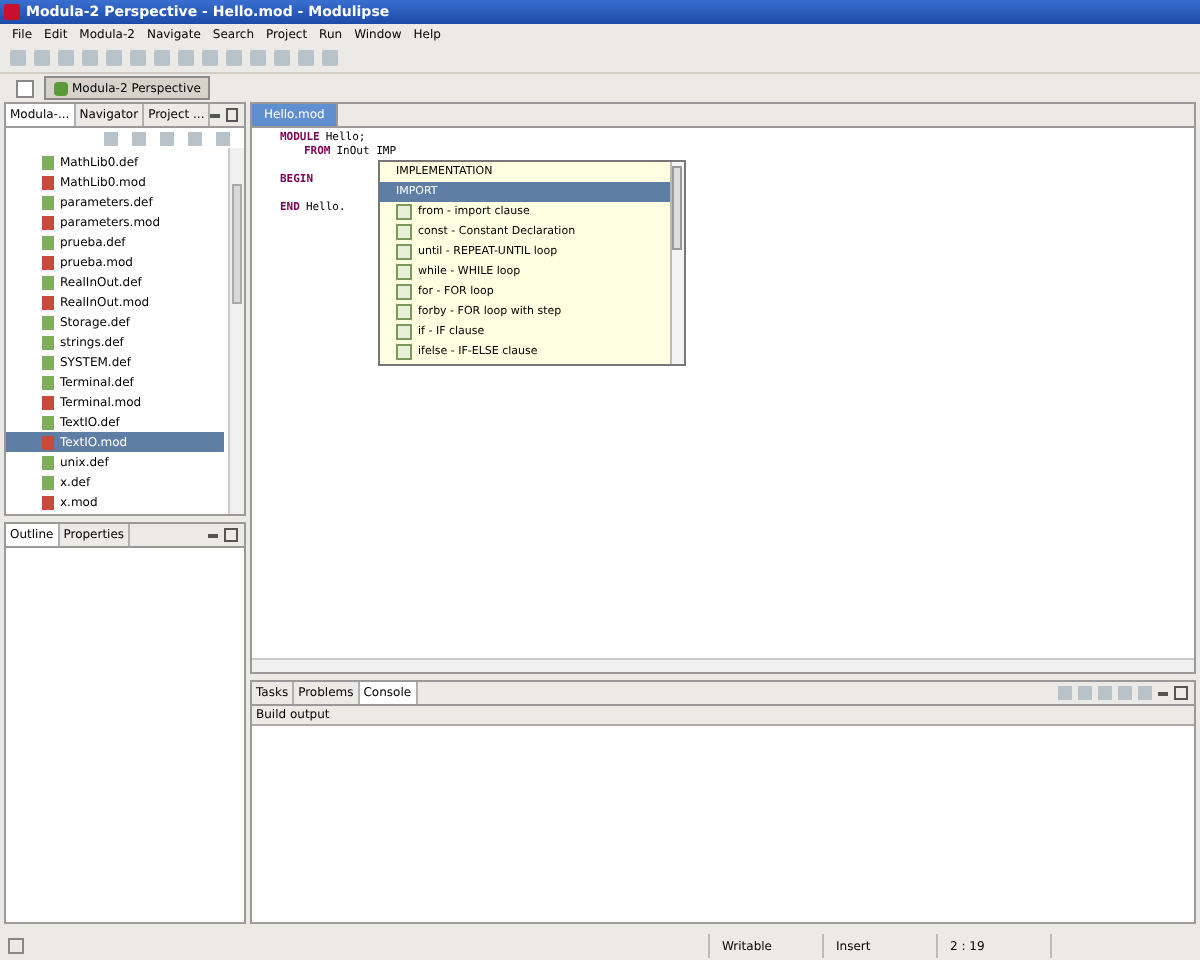  What do you see at coordinates (16, 946) in the screenshot?
I see `status-icon` at bounding box center [16, 946].